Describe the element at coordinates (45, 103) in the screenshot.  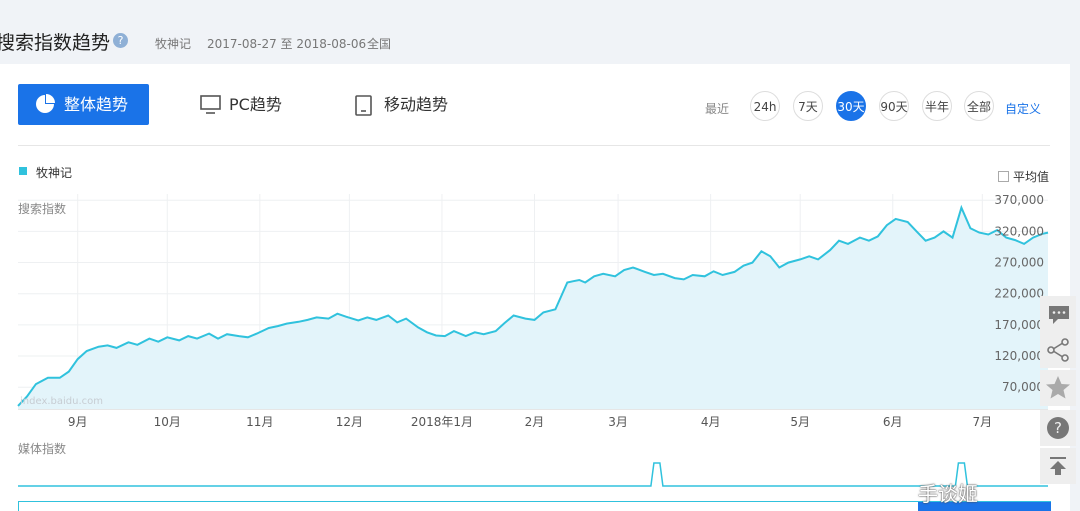
I see `pie-icon` at that location.